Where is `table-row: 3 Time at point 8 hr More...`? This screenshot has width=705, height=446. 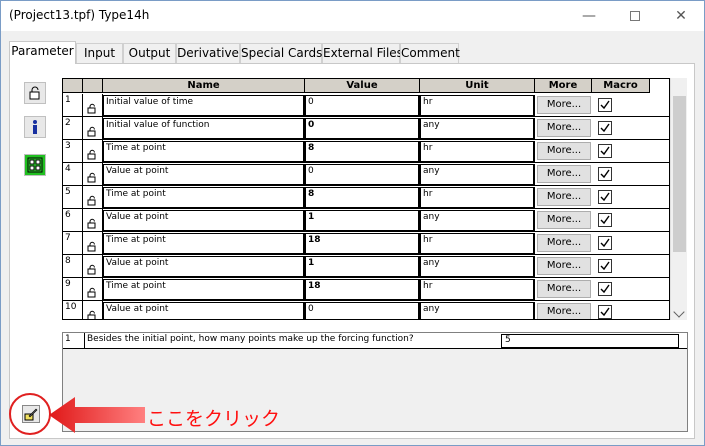
table-row: 3 Time at point 8 hr More... is located at coordinates (366, 151).